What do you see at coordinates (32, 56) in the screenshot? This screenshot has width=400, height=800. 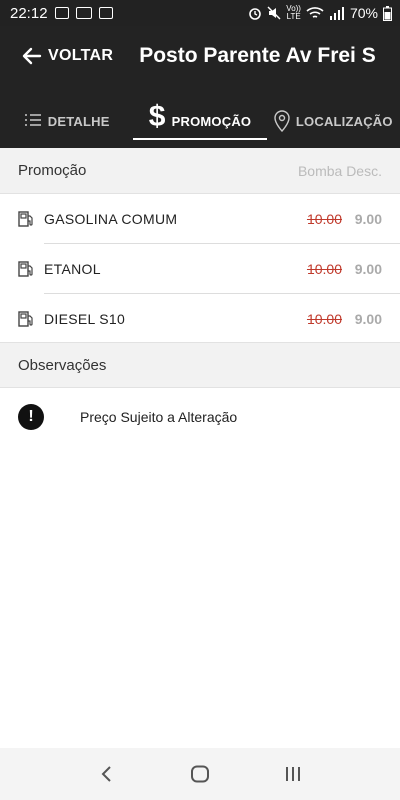 I see `arrow-left-icon` at bounding box center [32, 56].